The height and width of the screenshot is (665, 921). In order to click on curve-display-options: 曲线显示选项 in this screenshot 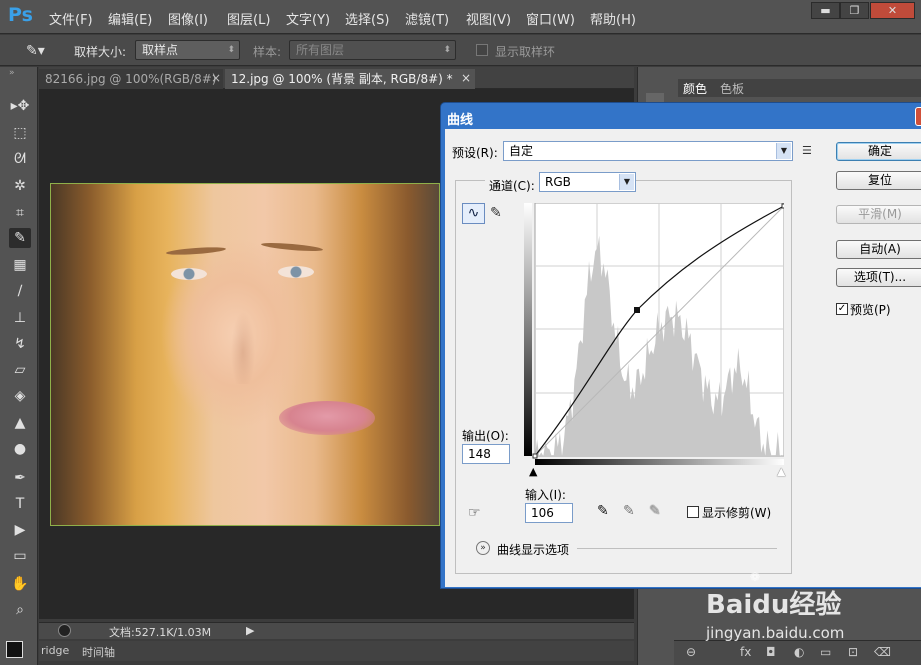, I will do `click(533, 549)`.